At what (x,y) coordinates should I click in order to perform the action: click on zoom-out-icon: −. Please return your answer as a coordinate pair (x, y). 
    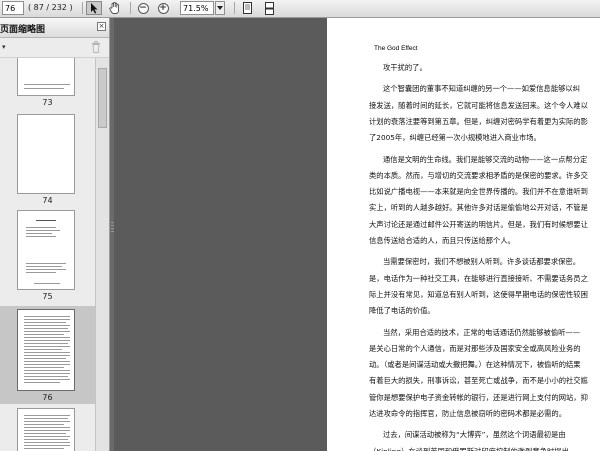
    Looking at the image, I should click on (143, 8).